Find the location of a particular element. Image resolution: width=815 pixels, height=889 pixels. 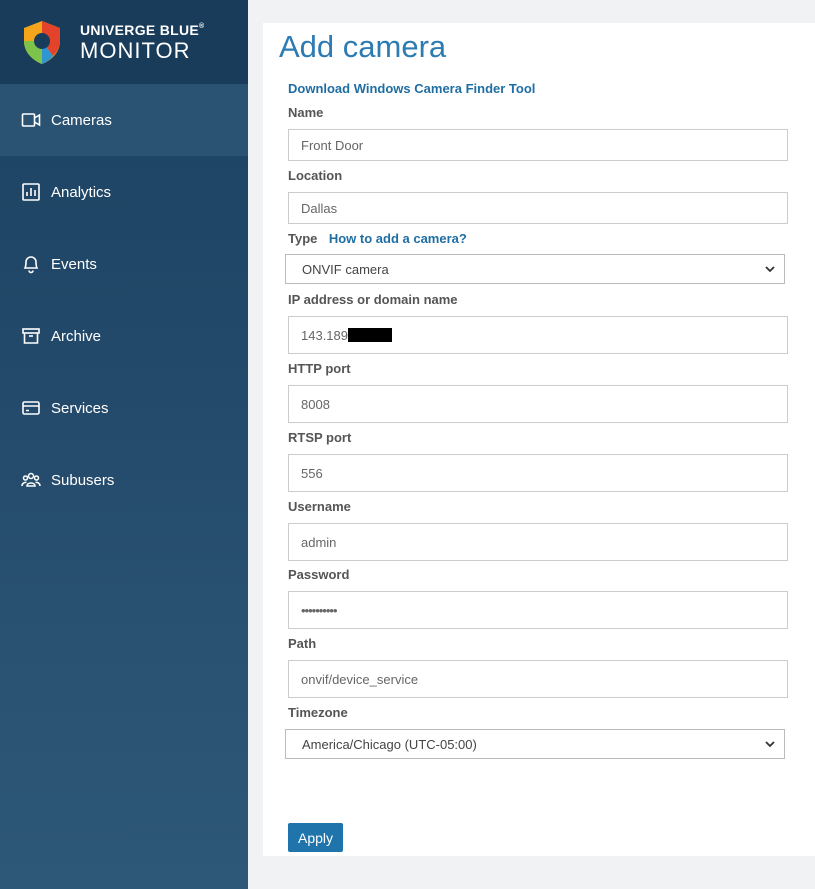

username-label: Username is located at coordinates (319, 506).